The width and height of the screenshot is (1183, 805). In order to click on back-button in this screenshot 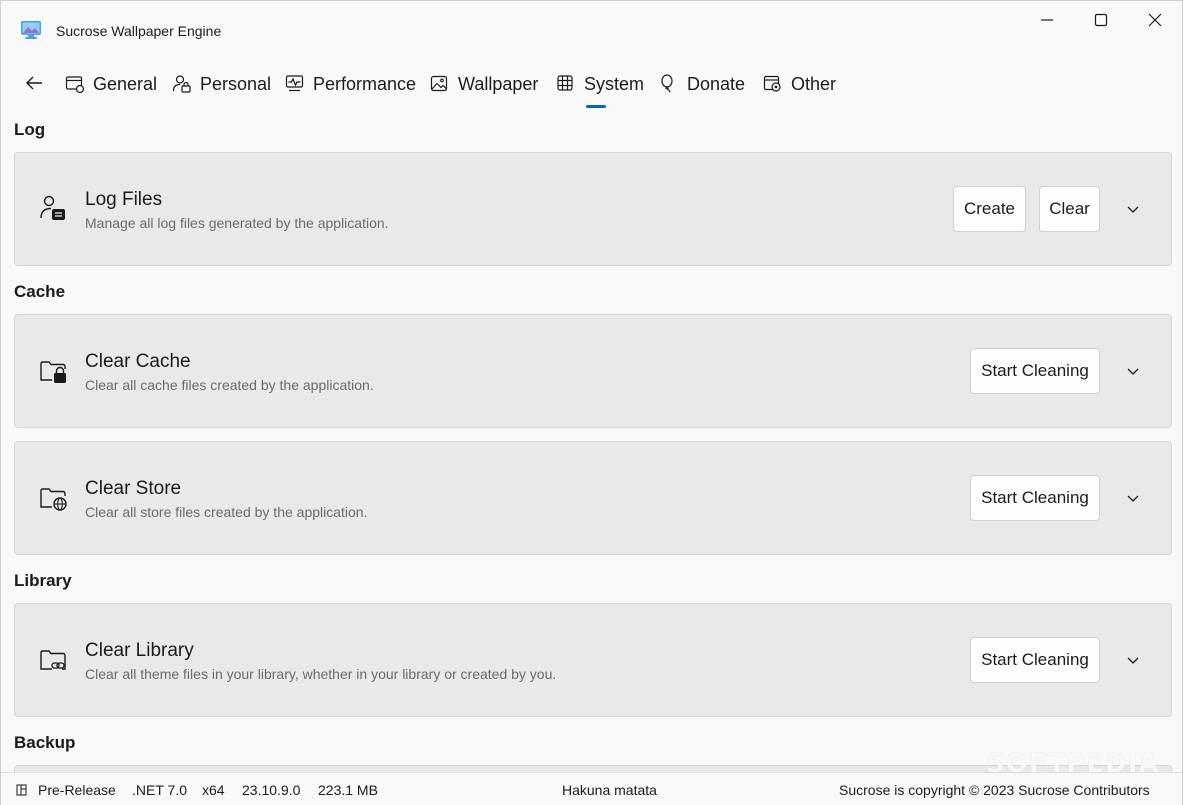, I will do `click(34, 83)`.